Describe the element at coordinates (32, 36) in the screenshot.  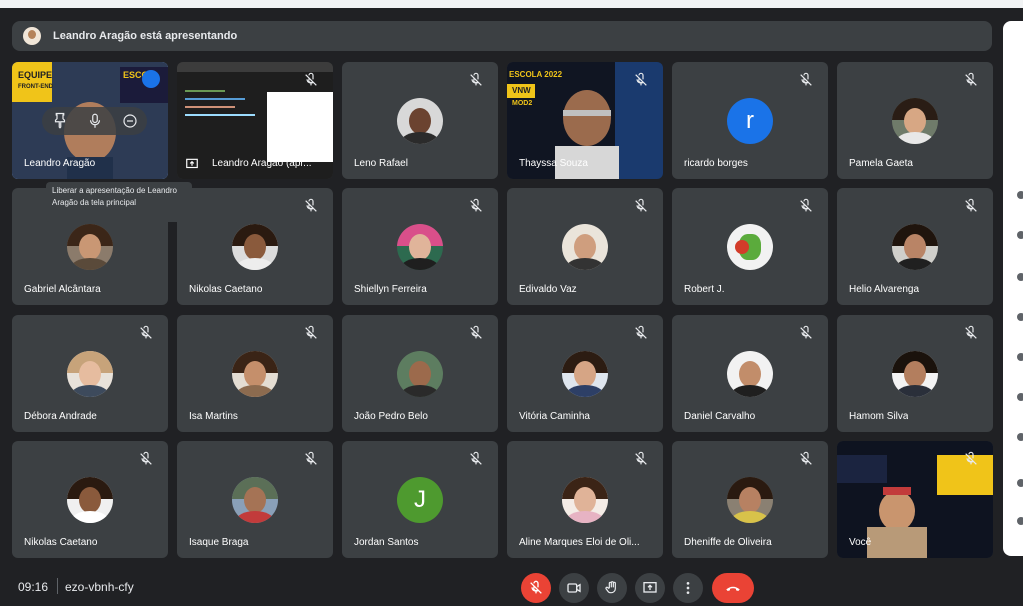
I see `presenter-avatar` at that location.